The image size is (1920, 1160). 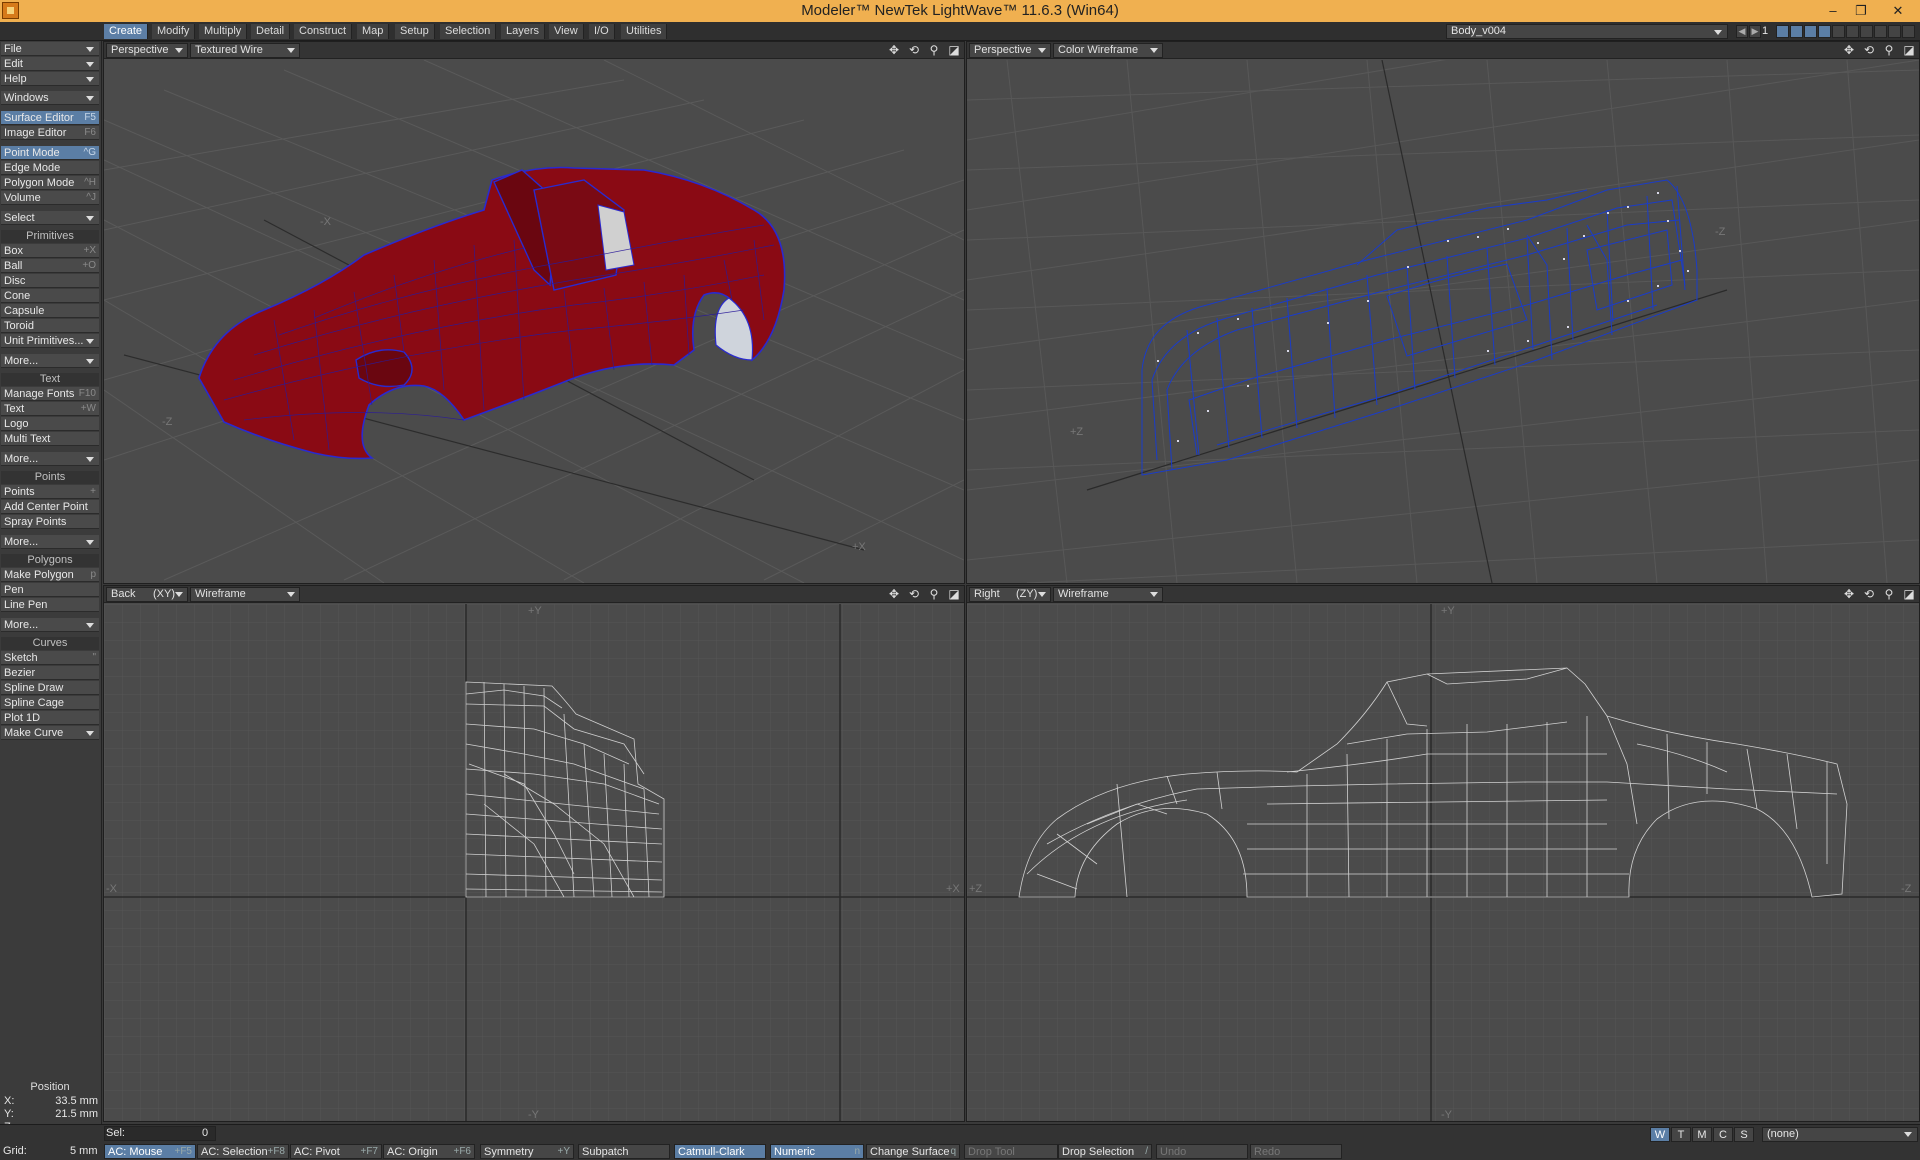 I want to click on make-polygon-button: Make Polygon p, so click(x=50, y=575).